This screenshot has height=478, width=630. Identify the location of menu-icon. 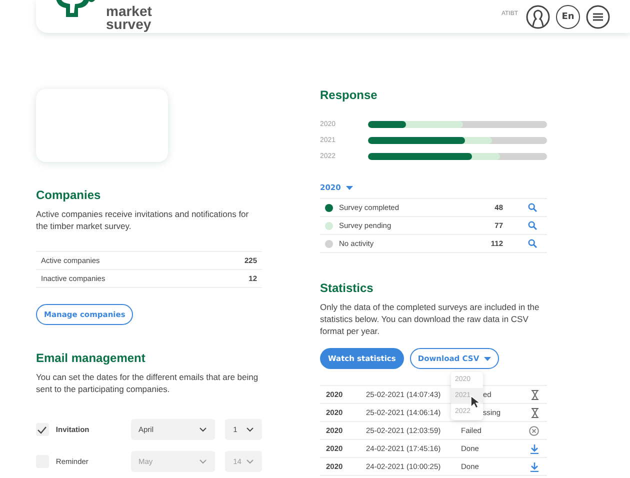
(598, 17).